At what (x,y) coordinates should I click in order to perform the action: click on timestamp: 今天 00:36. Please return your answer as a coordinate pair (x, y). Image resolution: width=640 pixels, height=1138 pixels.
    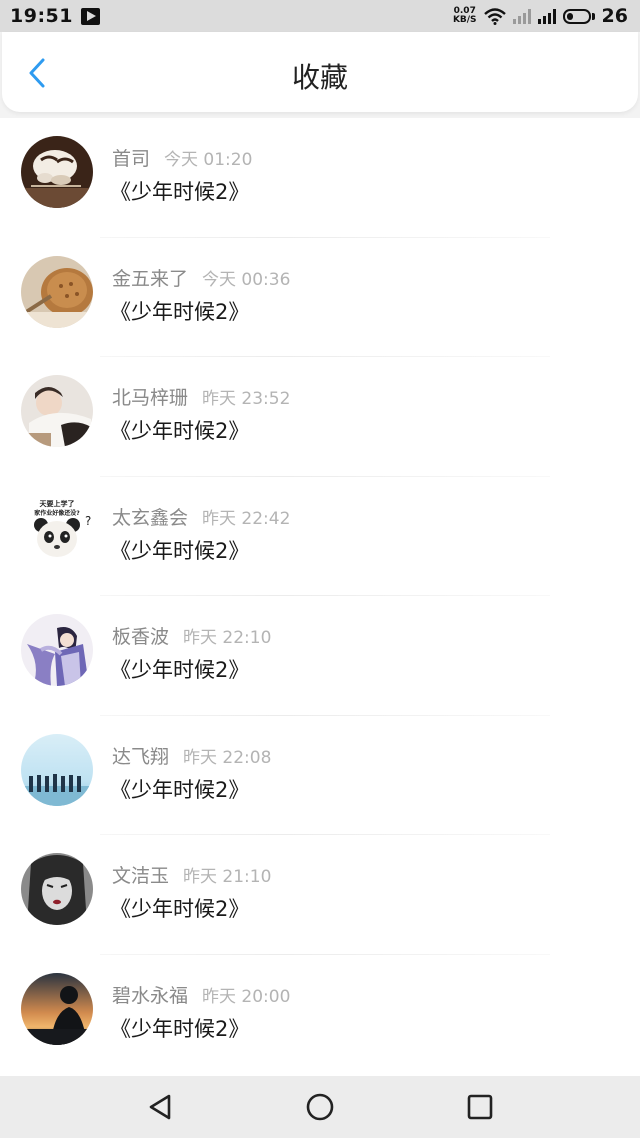
    Looking at the image, I should click on (246, 279).